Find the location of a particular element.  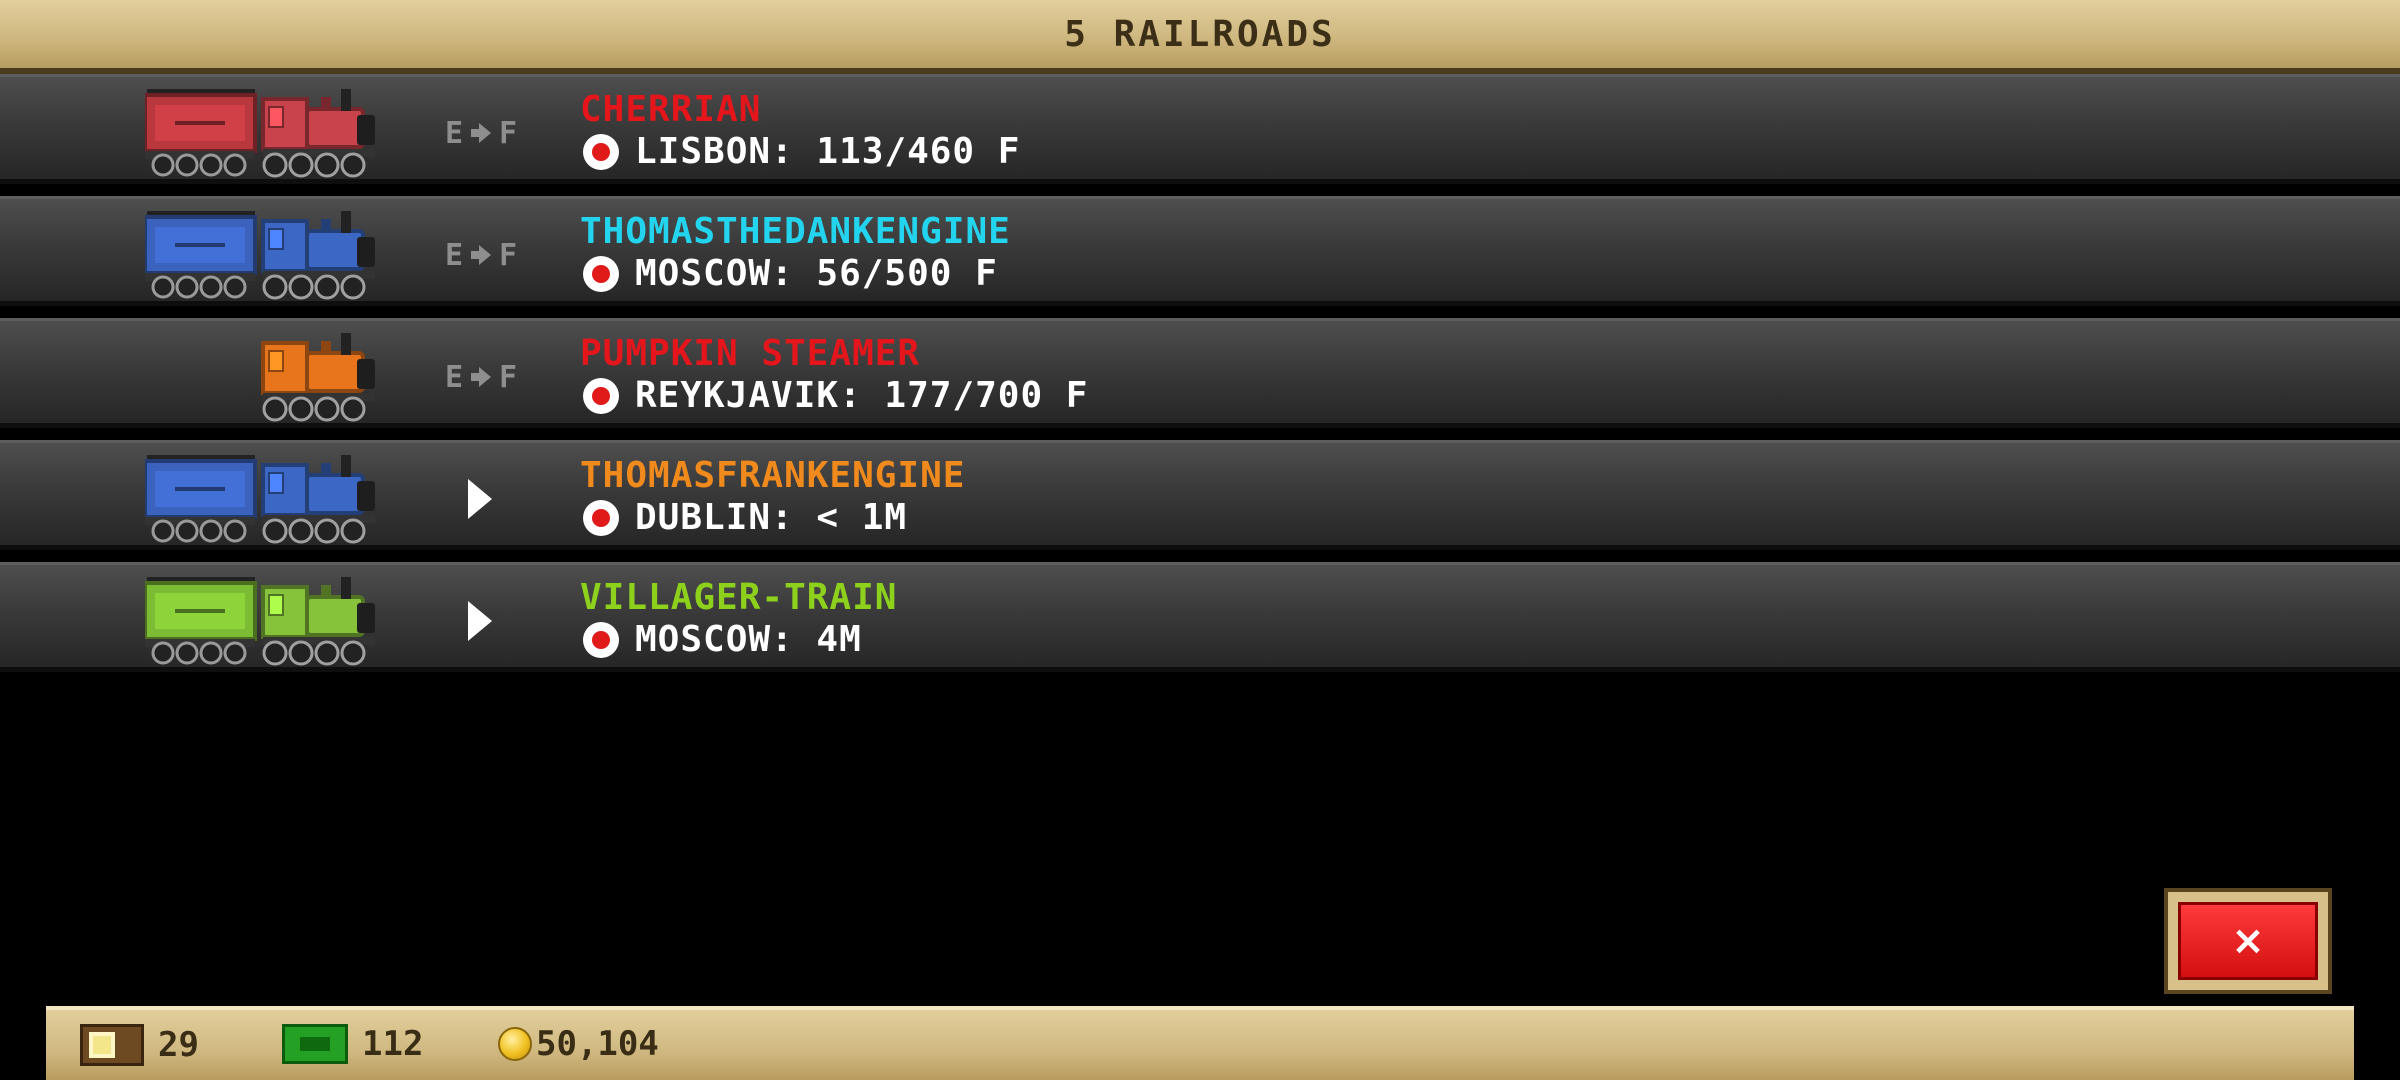

train-name: VILLAGER-TRAIN is located at coordinates (739, 597).